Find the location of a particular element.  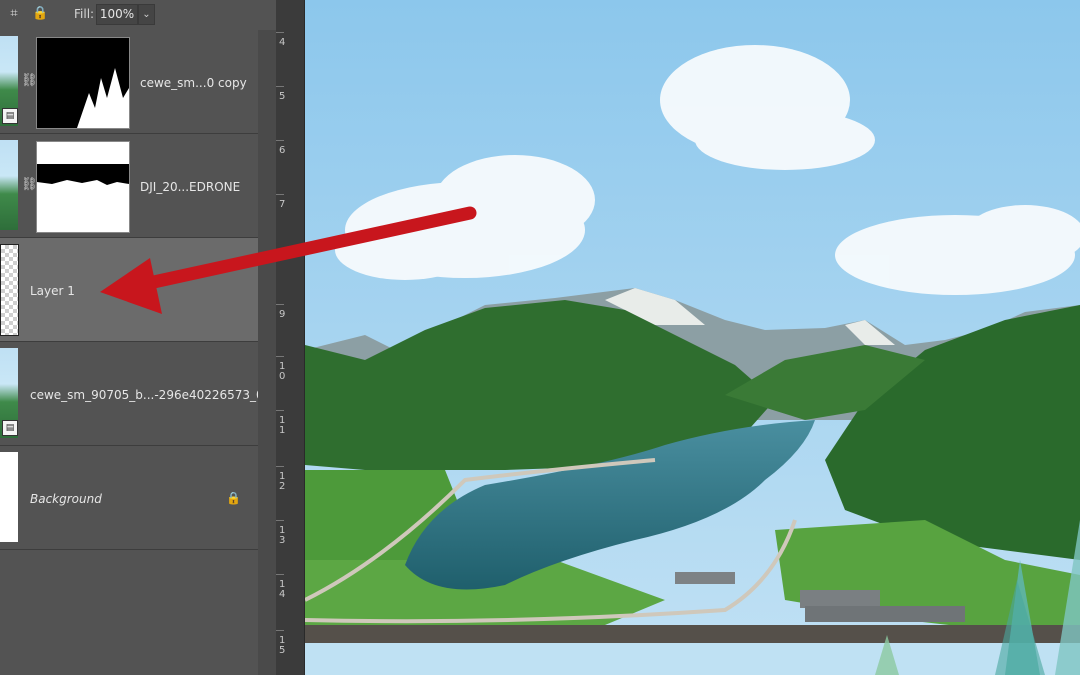

ruler-tick-label: 1 4 is located at coordinates (282, 589).